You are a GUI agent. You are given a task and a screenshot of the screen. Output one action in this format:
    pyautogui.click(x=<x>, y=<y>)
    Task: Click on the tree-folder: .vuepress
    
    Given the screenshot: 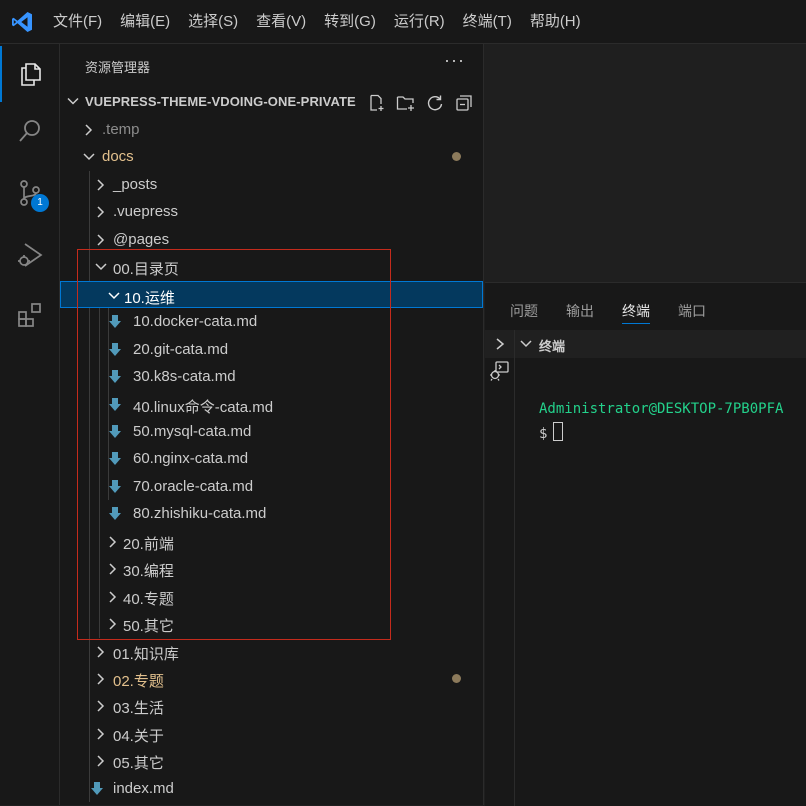 What is the action you would take?
    pyautogui.click(x=271, y=211)
    